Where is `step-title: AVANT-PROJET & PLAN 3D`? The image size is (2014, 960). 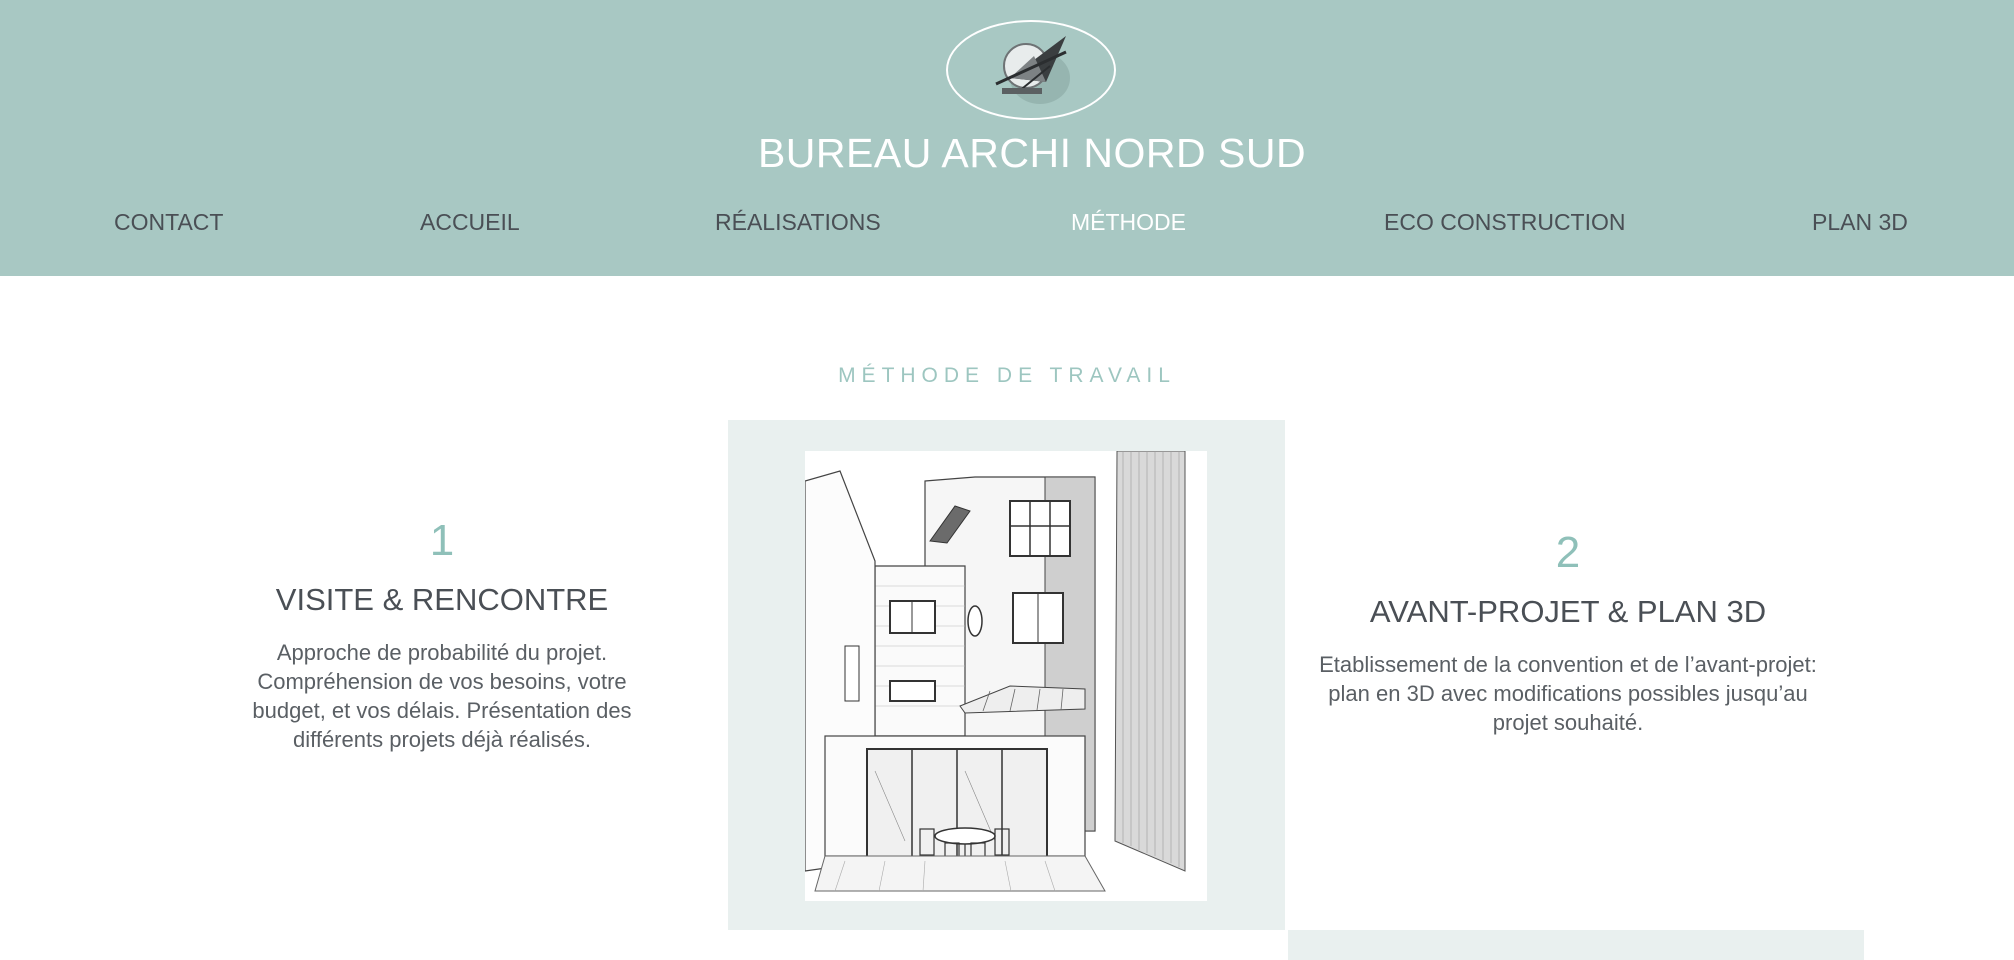
step-title: AVANT-PROJET & PLAN 3D is located at coordinates (1568, 611).